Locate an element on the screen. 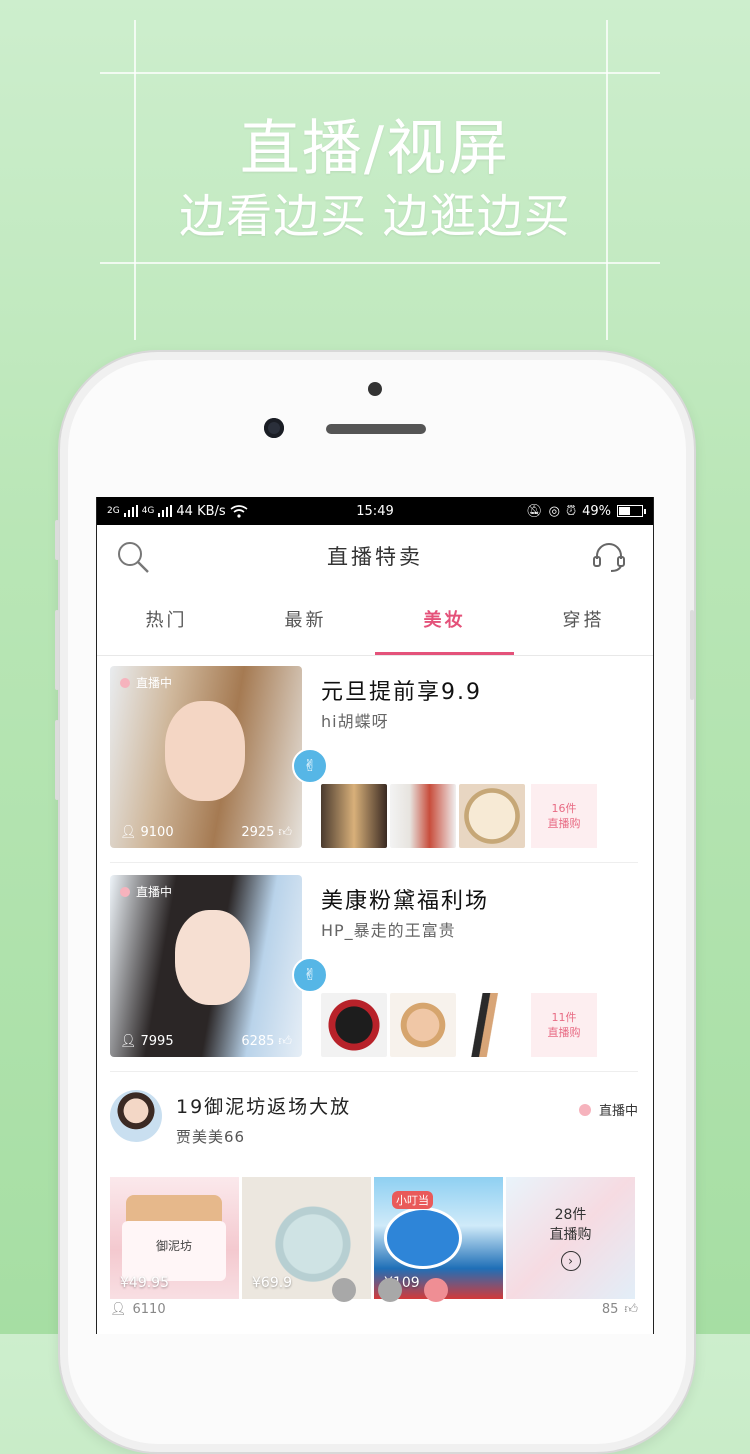 This screenshot has height=1454, width=750. tab-hot: 热门 is located at coordinates (166, 621).